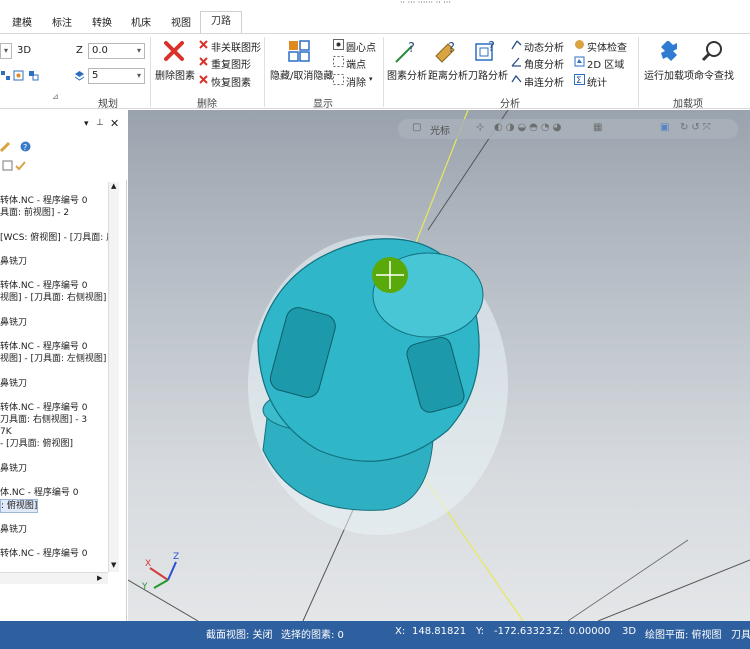  What do you see at coordinates (544, 63) in the screenshot?
I see `angle-analysis-button: 角度分析` at bounding box center [544, 63].